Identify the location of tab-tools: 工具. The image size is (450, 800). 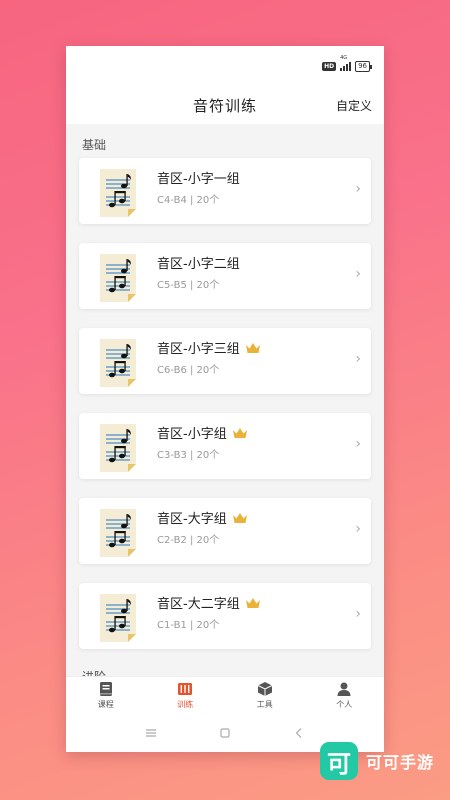
(265, 695).